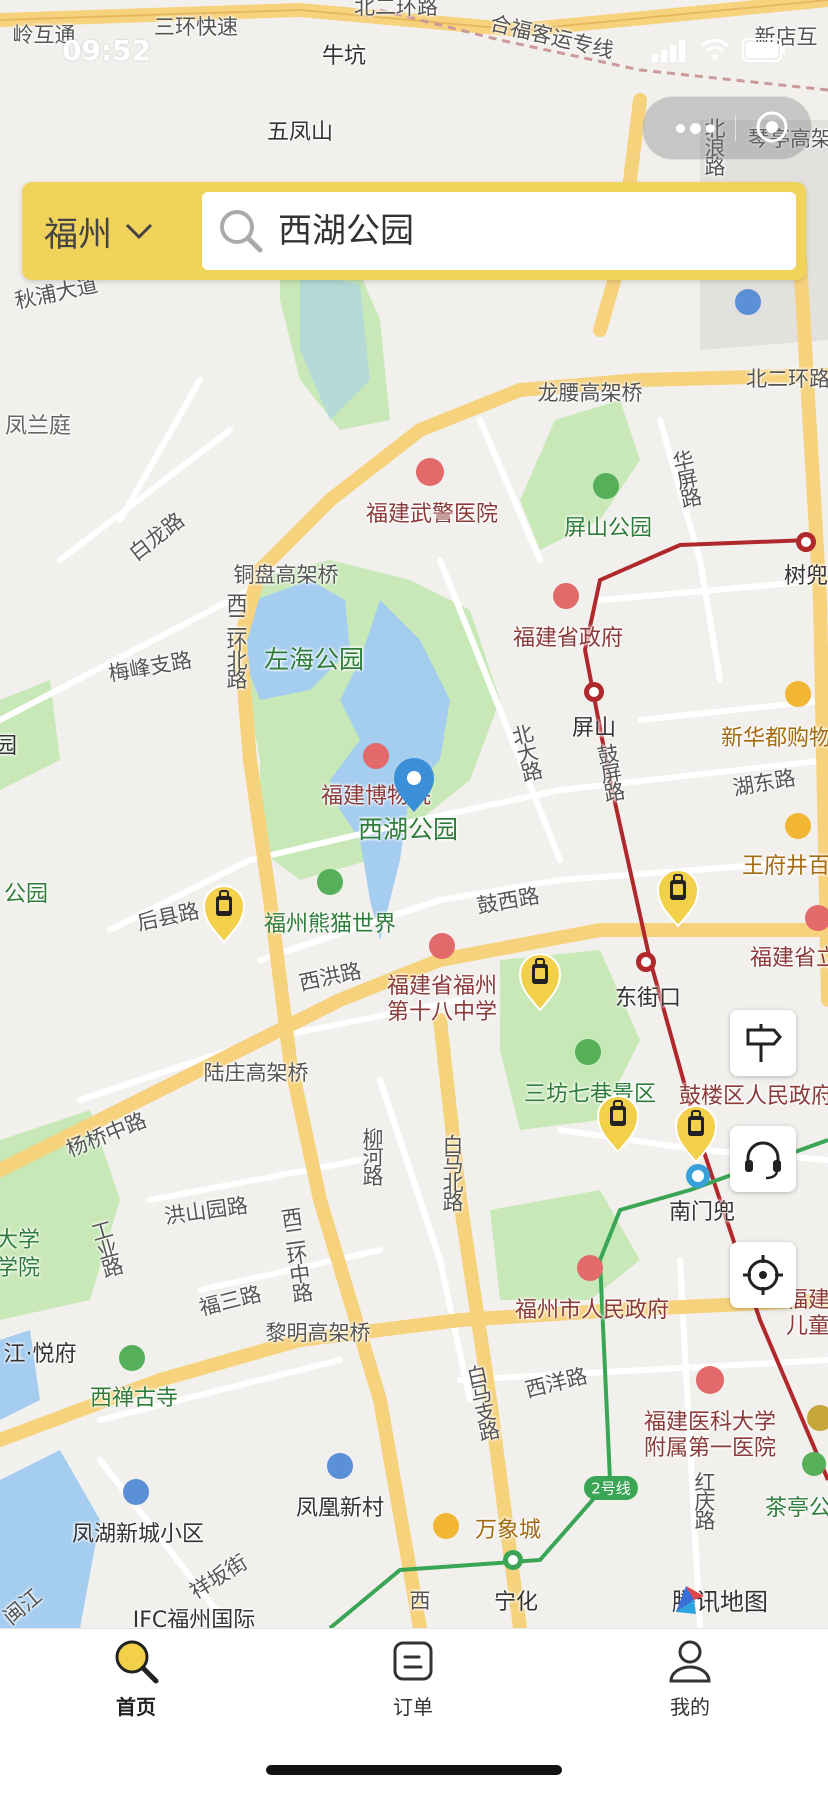 The width and height of the screenshot is (828, 1793). I want to click on map-label: 屏山, so click(594, 728).